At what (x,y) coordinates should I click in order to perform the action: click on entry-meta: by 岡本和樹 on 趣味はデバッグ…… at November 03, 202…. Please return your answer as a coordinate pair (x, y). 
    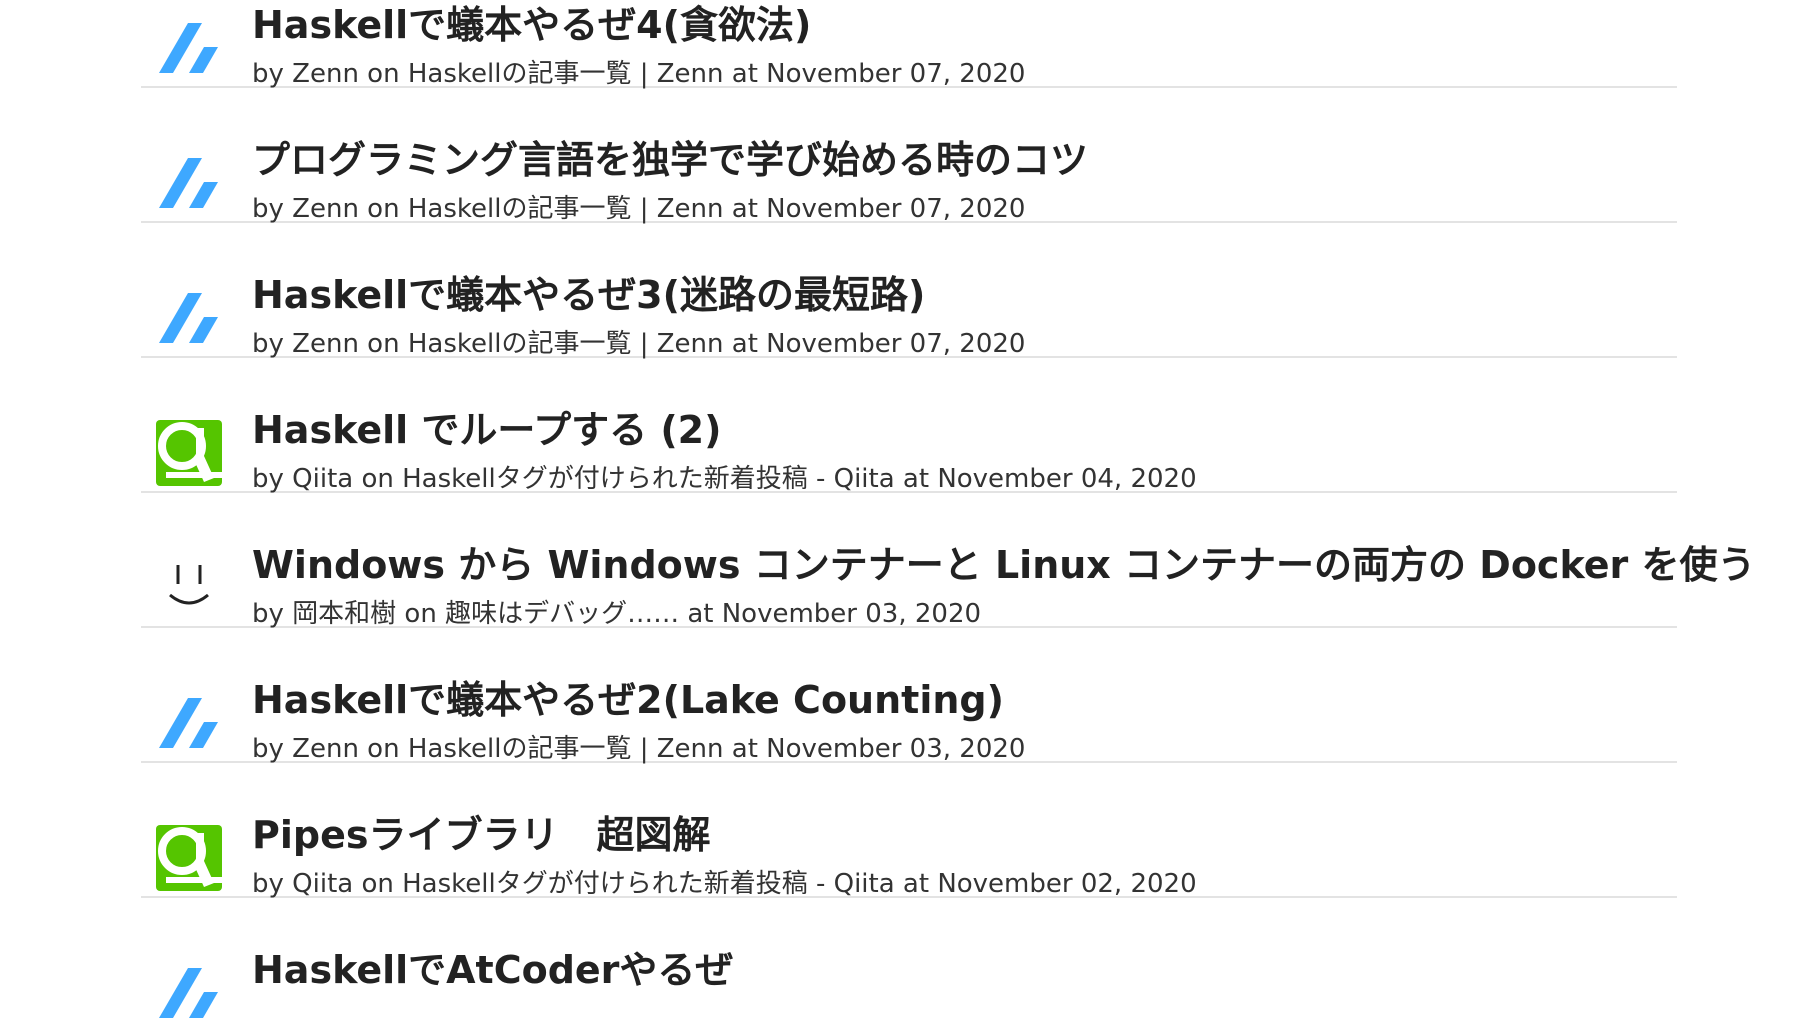
    Looking at the image, I should click on (617, 614).